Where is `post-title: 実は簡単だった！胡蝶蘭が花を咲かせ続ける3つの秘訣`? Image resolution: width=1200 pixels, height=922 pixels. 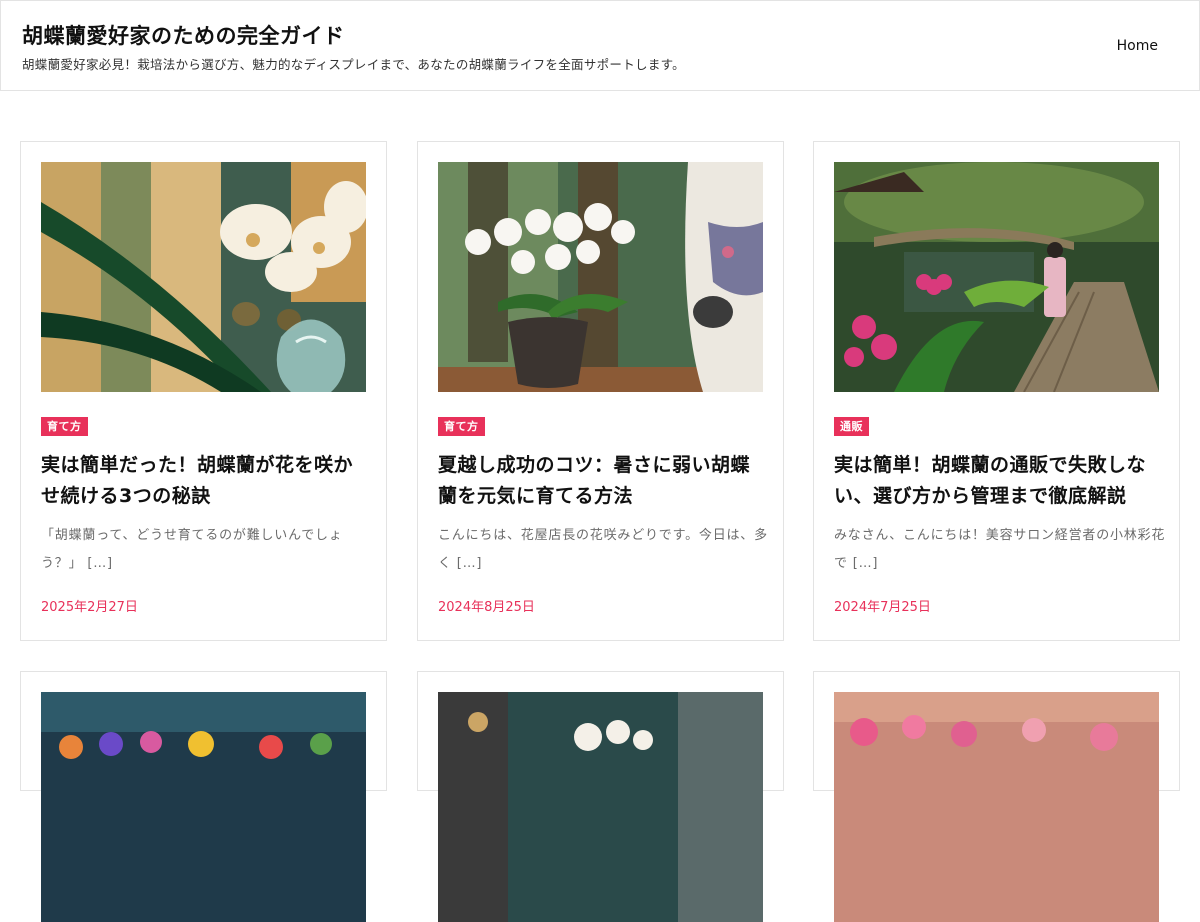 post-title: 実は簡単だった！胡蝶蘭が花を咲かせ続ける3つの秘訣 is located at coordinates (206, 481).